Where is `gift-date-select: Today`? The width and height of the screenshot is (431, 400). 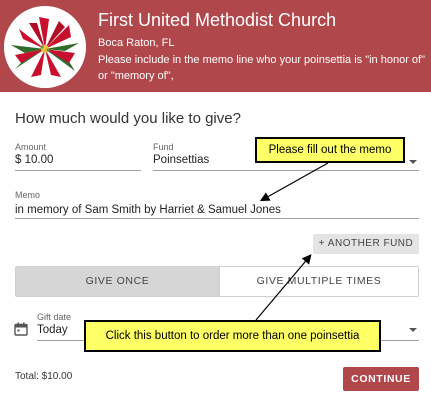 gift-date-select: Today is located at coordinates (52, 330).